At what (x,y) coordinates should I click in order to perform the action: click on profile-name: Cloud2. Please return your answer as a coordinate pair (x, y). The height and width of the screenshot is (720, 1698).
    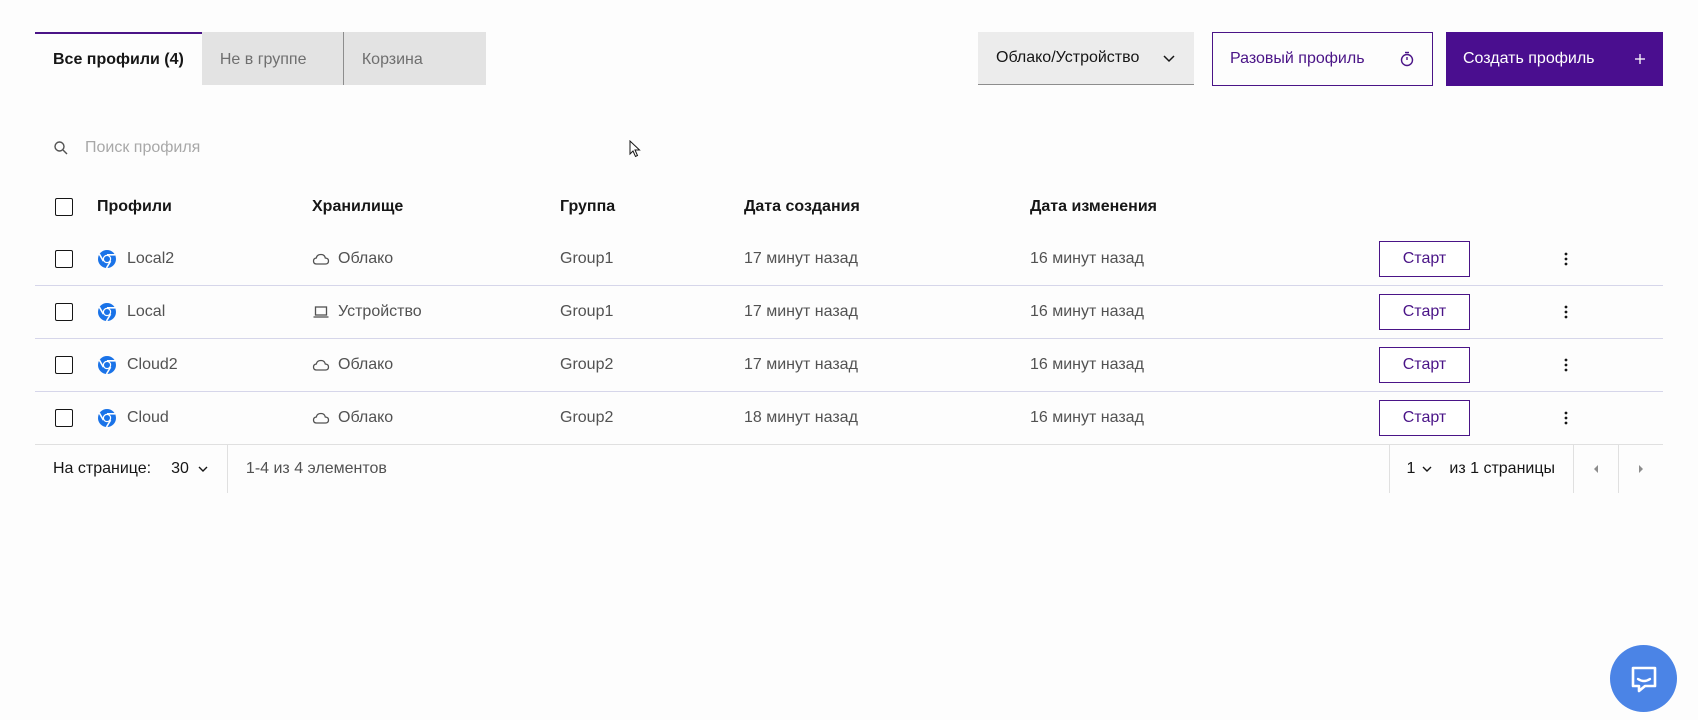
    Looking at the image, I should click on (152, 365).